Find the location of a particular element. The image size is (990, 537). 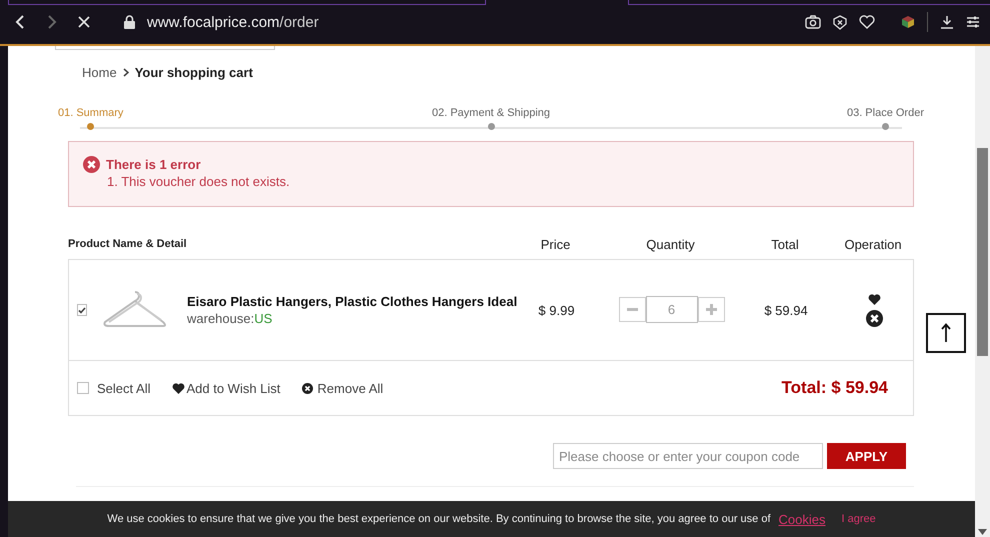

up-arrow-icon is located at coordinates (946, 333).